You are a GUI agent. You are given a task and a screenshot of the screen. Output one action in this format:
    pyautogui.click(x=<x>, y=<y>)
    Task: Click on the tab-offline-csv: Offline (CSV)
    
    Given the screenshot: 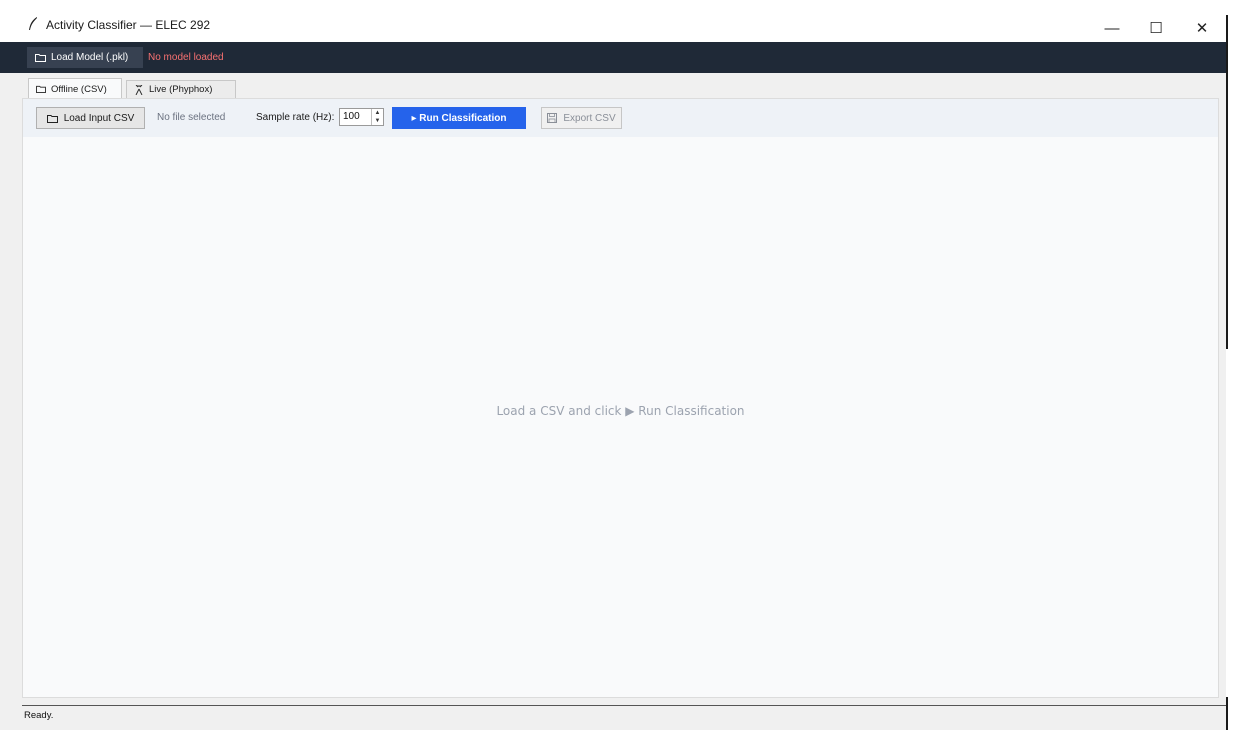 What is the action you would take?
    pyautogui.click(x=75, y=88)
    